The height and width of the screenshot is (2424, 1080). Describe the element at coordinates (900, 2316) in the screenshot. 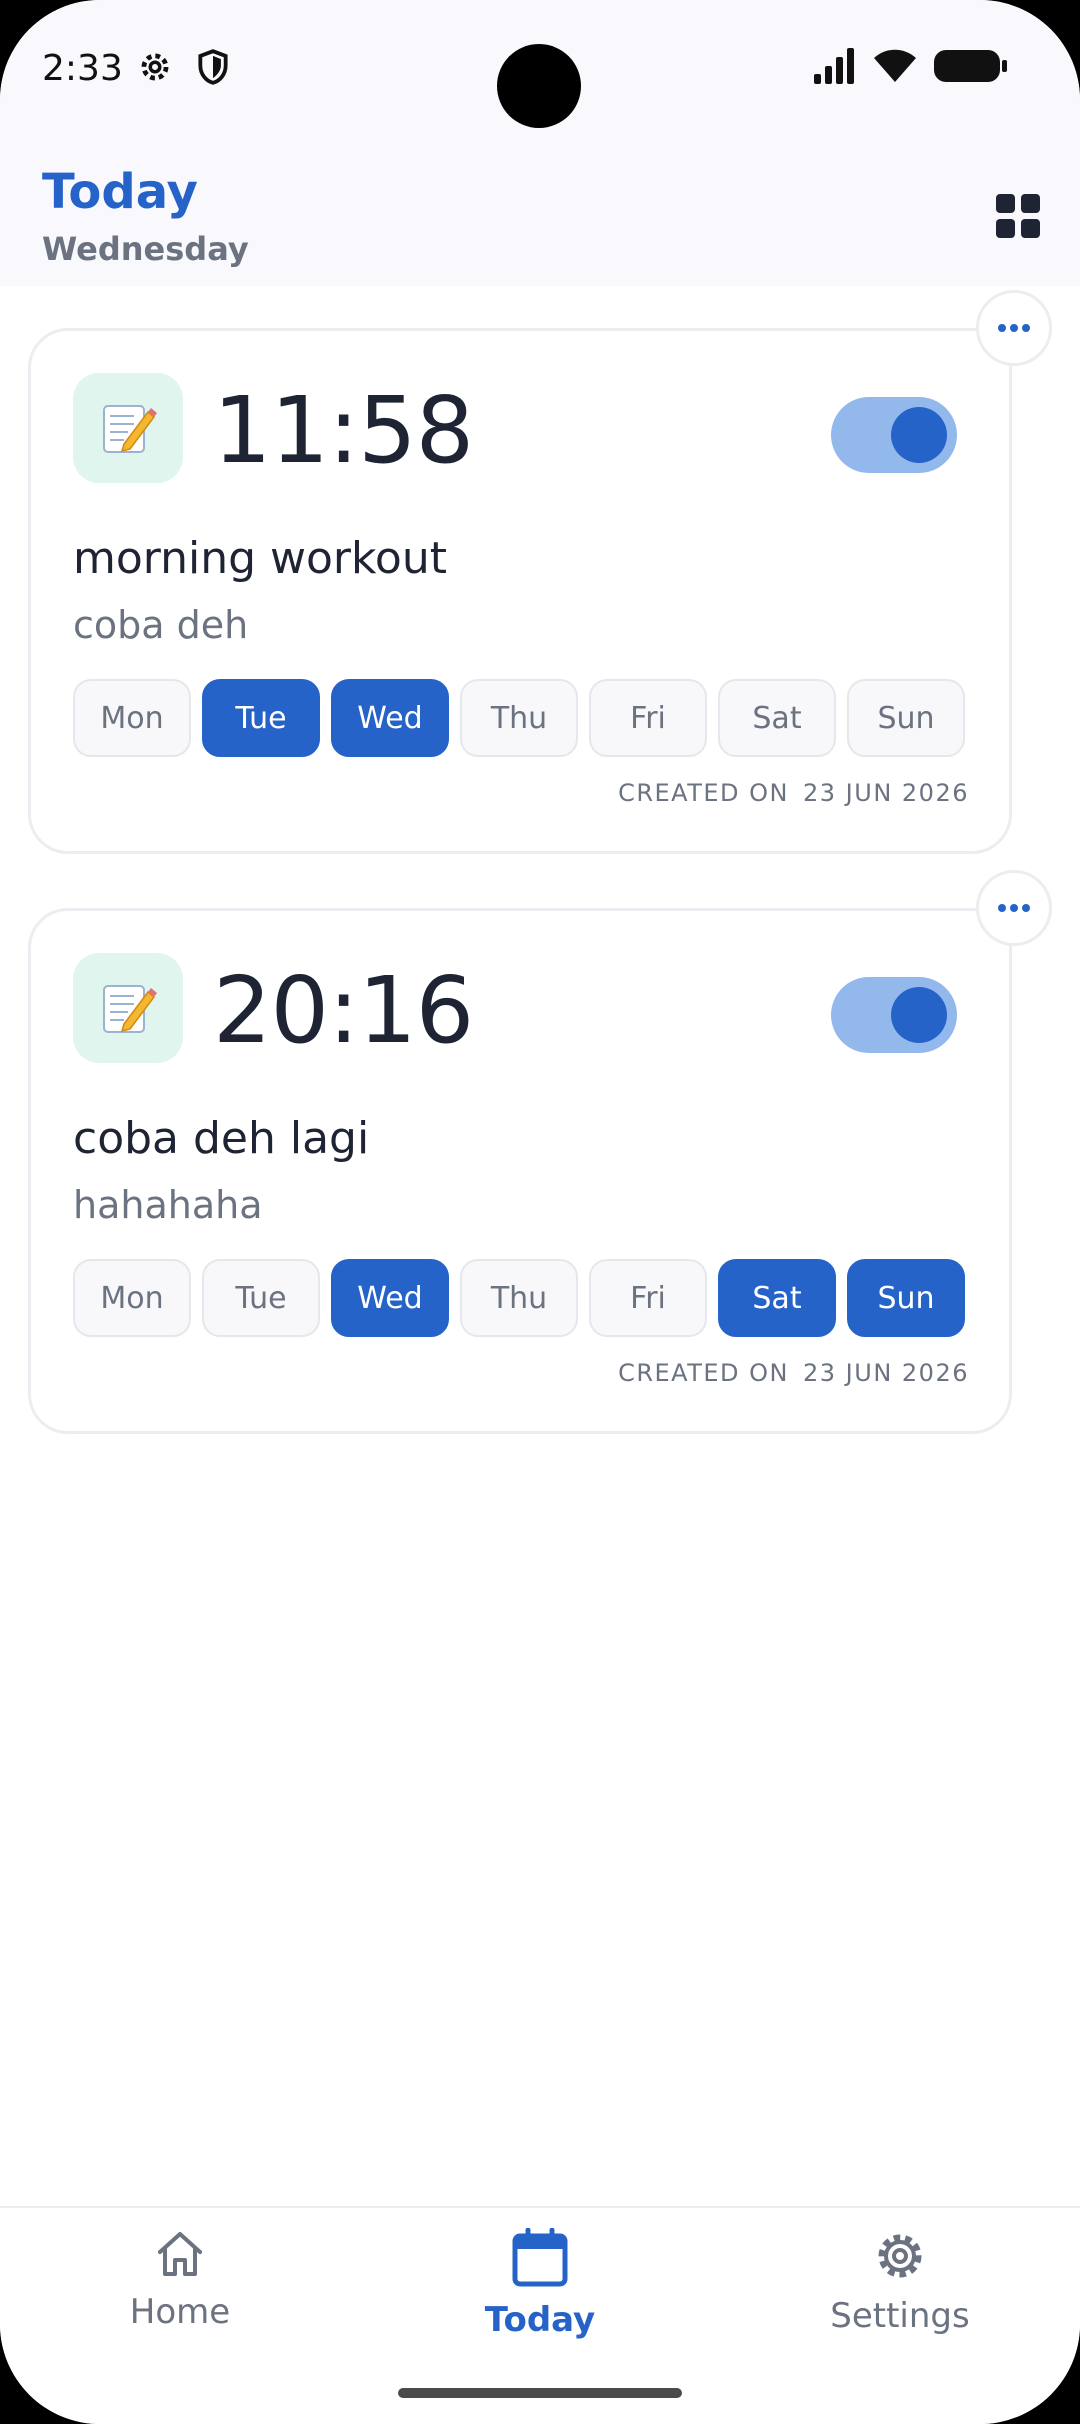

I see `nav-label-settings: Settings` at that location.